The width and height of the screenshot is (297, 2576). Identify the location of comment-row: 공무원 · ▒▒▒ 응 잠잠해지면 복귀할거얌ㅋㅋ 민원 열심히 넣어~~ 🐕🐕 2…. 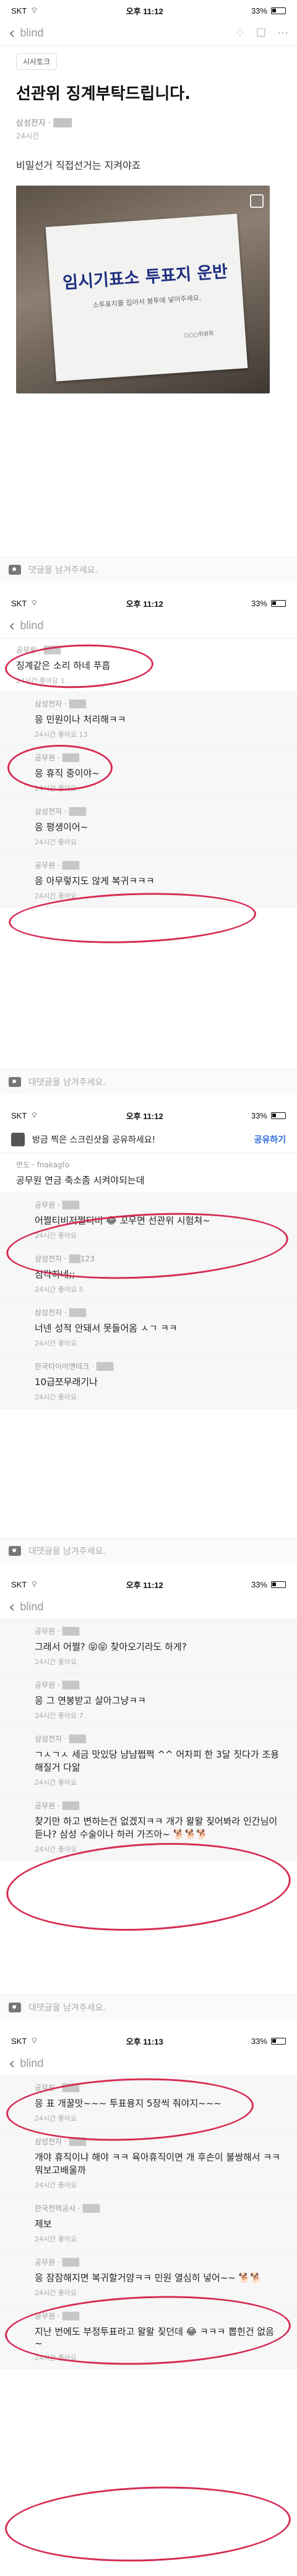
(148, 2277).